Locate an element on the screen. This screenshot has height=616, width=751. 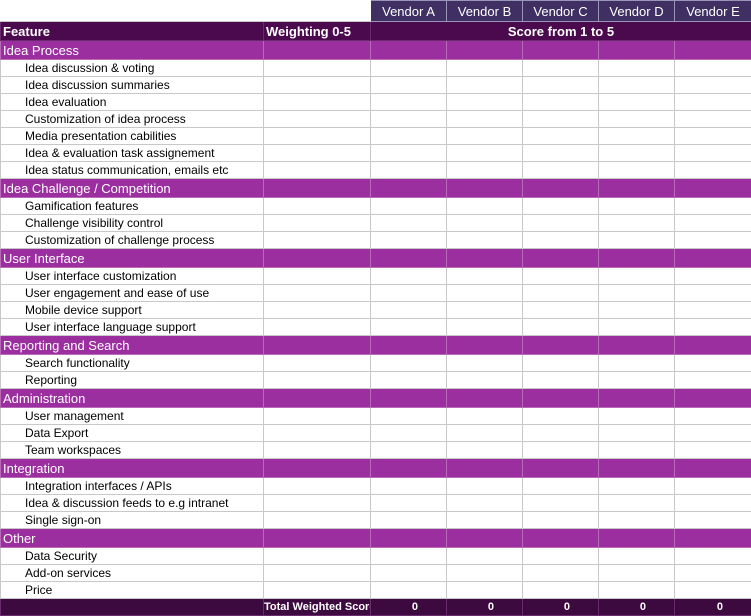
total-weighted-score-label: Total Weighted Score is located at coordinates (317, 607).